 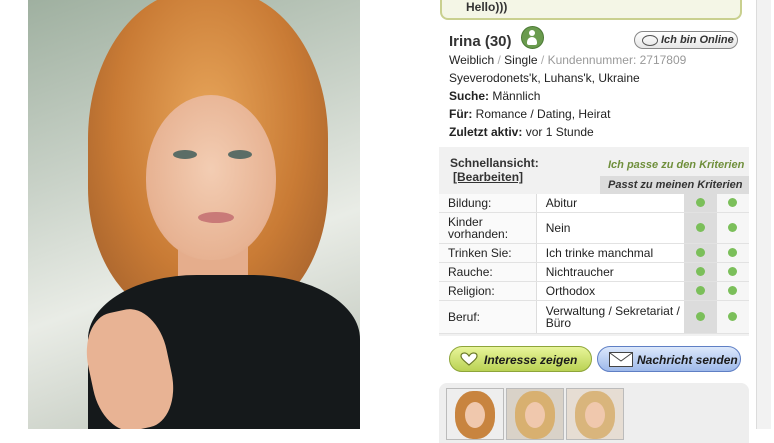 I want to click on profile-location: Syeverodonets'k, Luhans'k, Ukraine, so click(x=544, y=78).